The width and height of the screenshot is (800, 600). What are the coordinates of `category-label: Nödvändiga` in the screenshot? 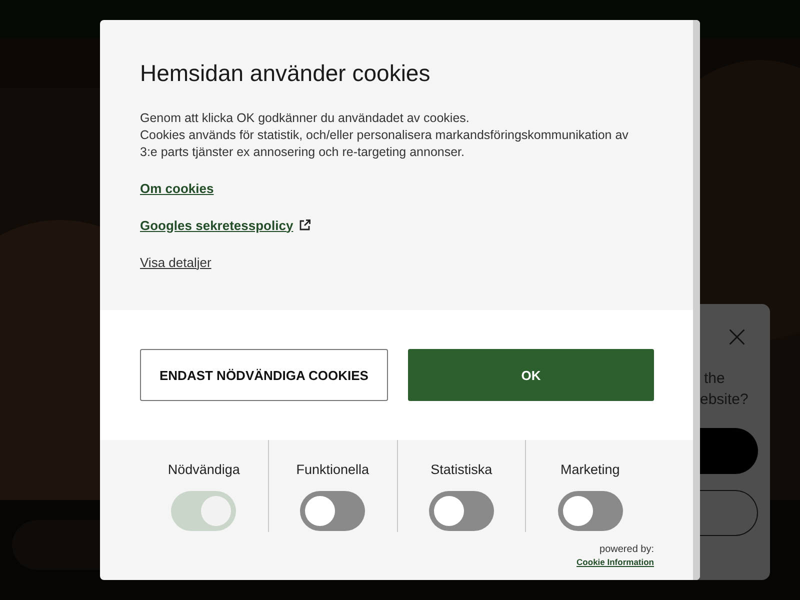 It's located at (204, 469).